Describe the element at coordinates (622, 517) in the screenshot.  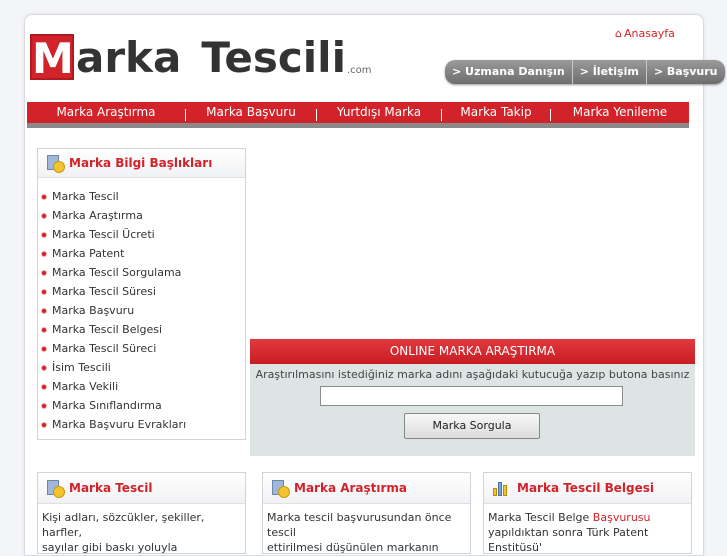
I see `info-box-link: Başvurusu` at that location.